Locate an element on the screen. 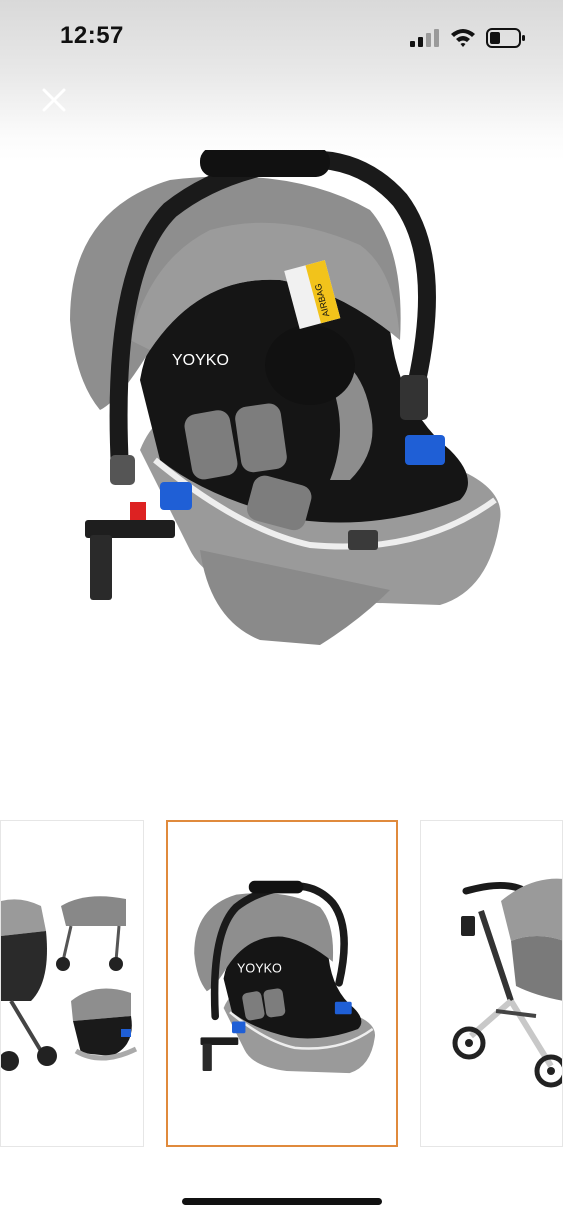 The width and height of the screenshot is (563, 1219). wifi-icon is located at coordinates (463, 38).